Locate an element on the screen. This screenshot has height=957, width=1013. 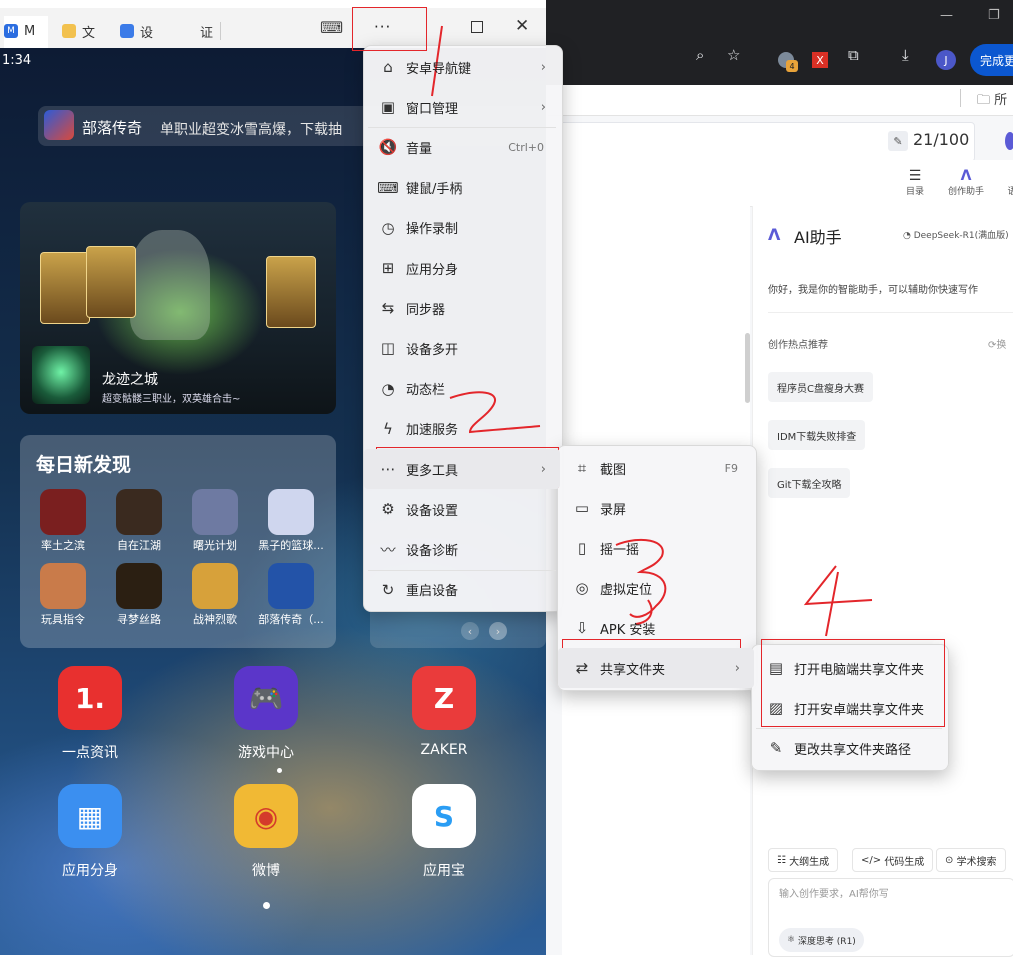
menu-item-screenshot: ⌗ 截图 F9 is located at coordinates (656, 468).